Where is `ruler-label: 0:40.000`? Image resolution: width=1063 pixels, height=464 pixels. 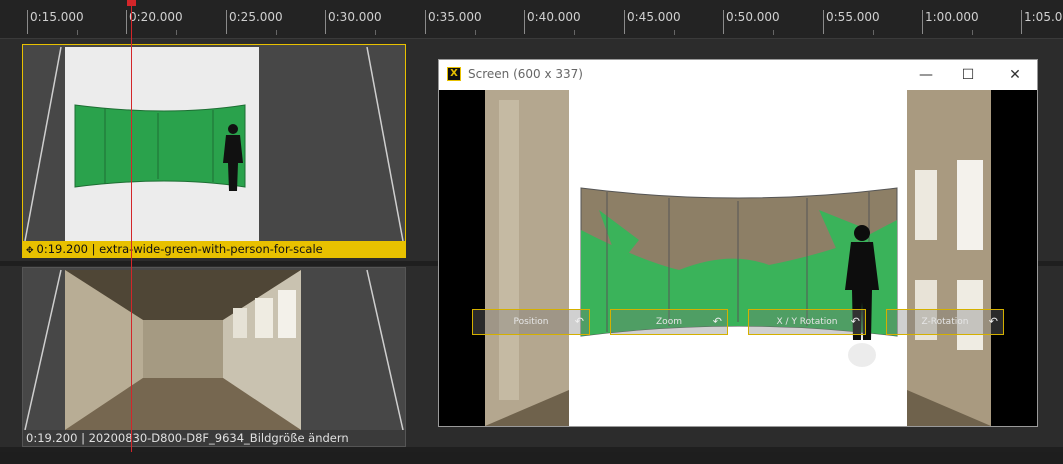 ruler-label: 0:40.000 is located at coordinates (554, 17).